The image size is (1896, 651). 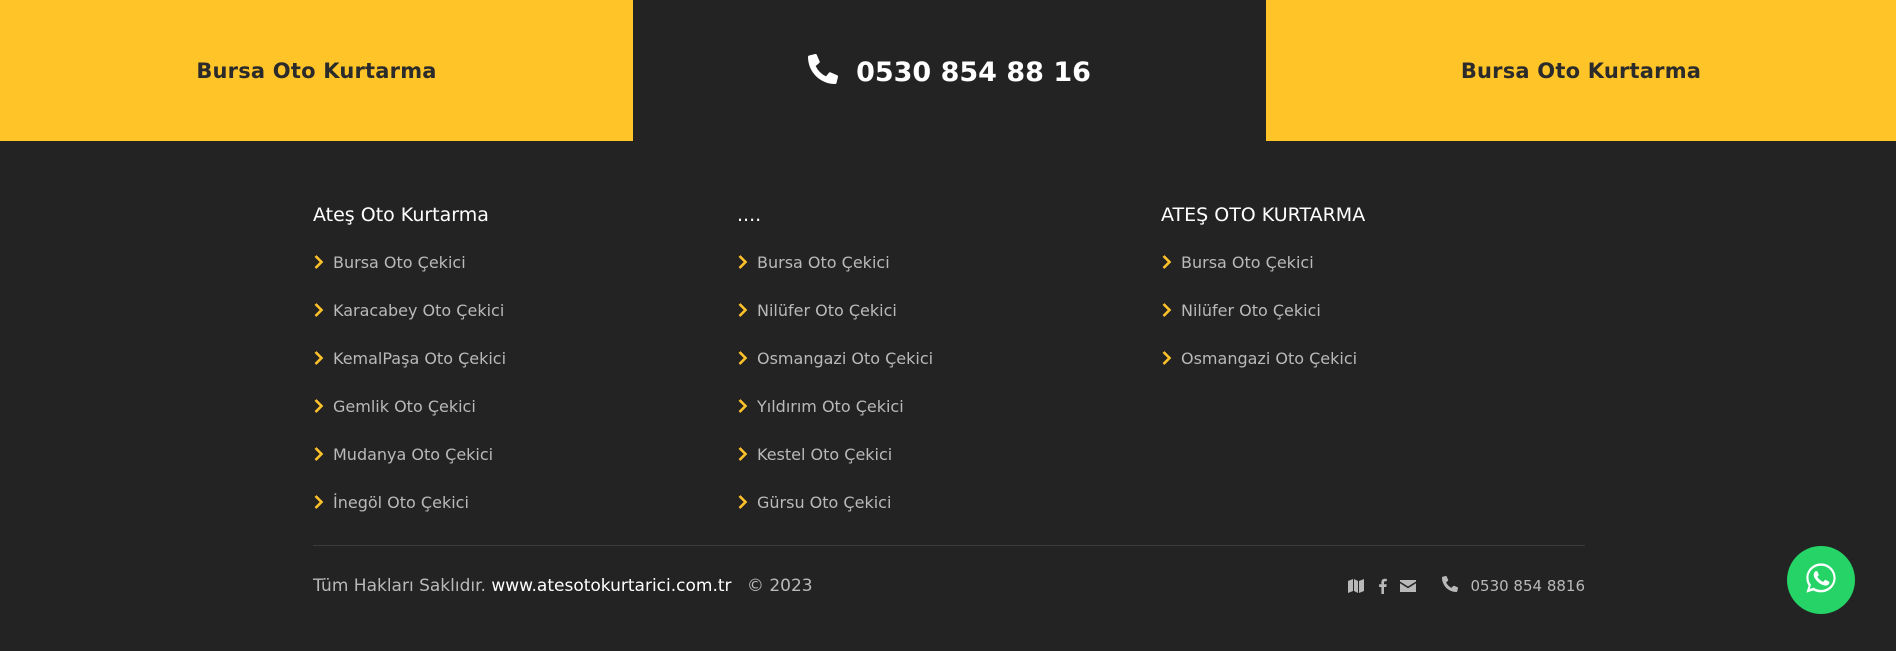 I want to click on footer-link-label: Gürsu Oto Çekici, so click(x=824, y=502).